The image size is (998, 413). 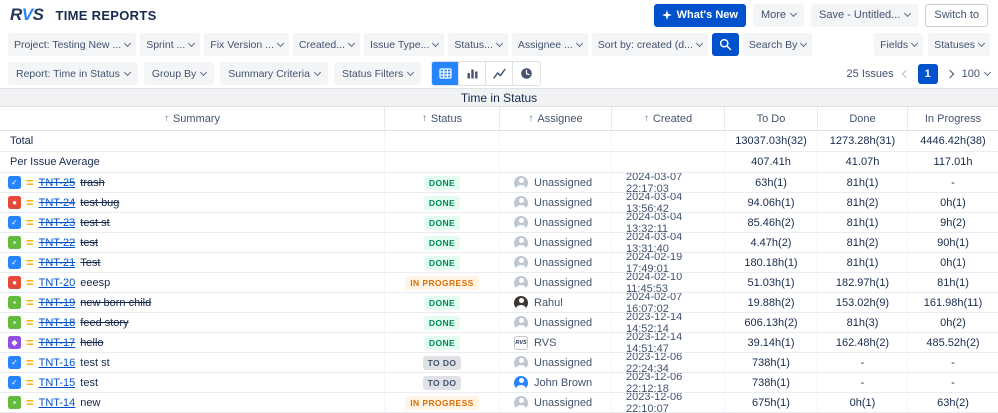 I want to click on issue-key-link: TNT-25, so click(x=57, y=183).